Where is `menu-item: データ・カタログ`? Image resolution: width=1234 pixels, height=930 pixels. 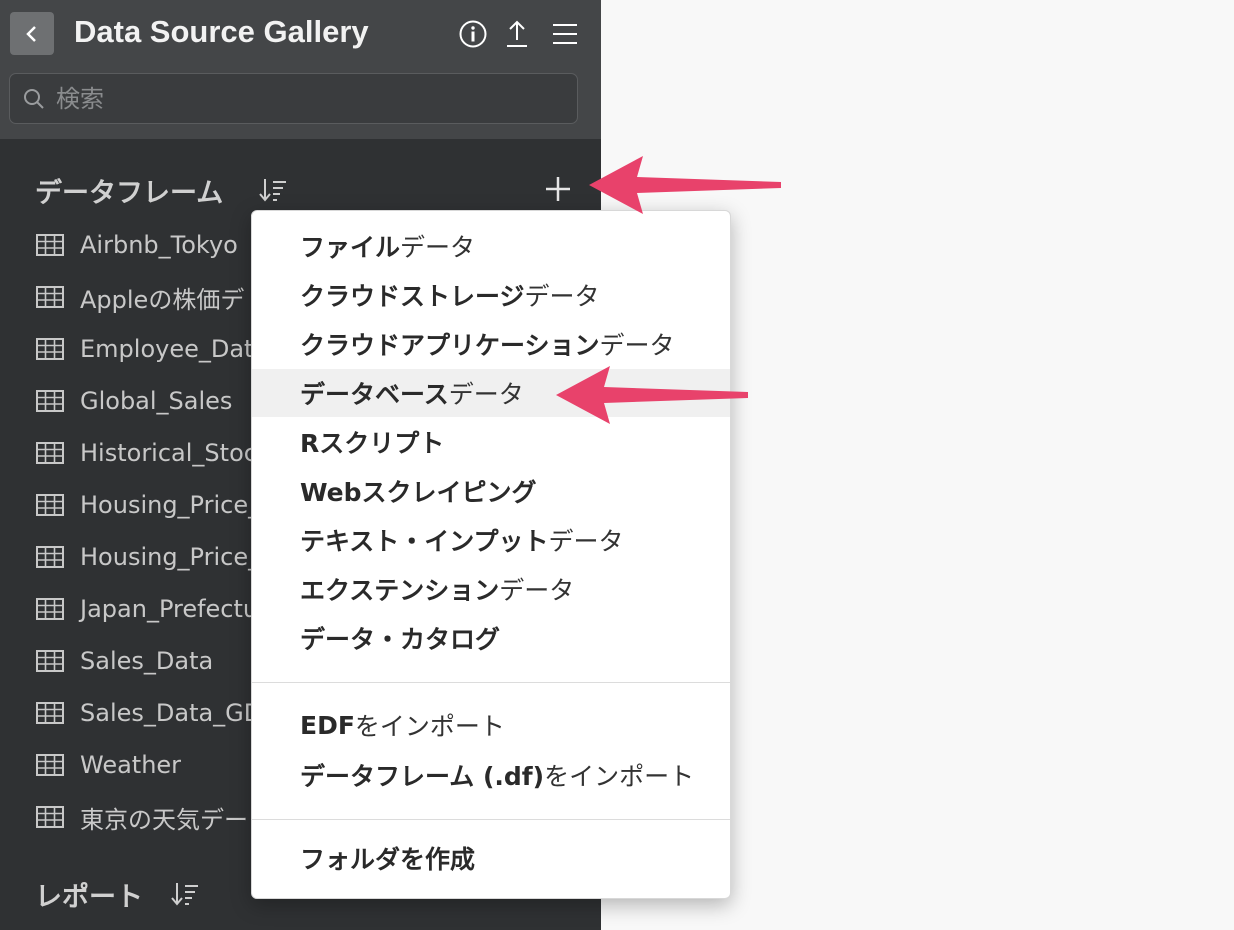 menu-item: データ・カタログ is located at coordinates (491, 638).